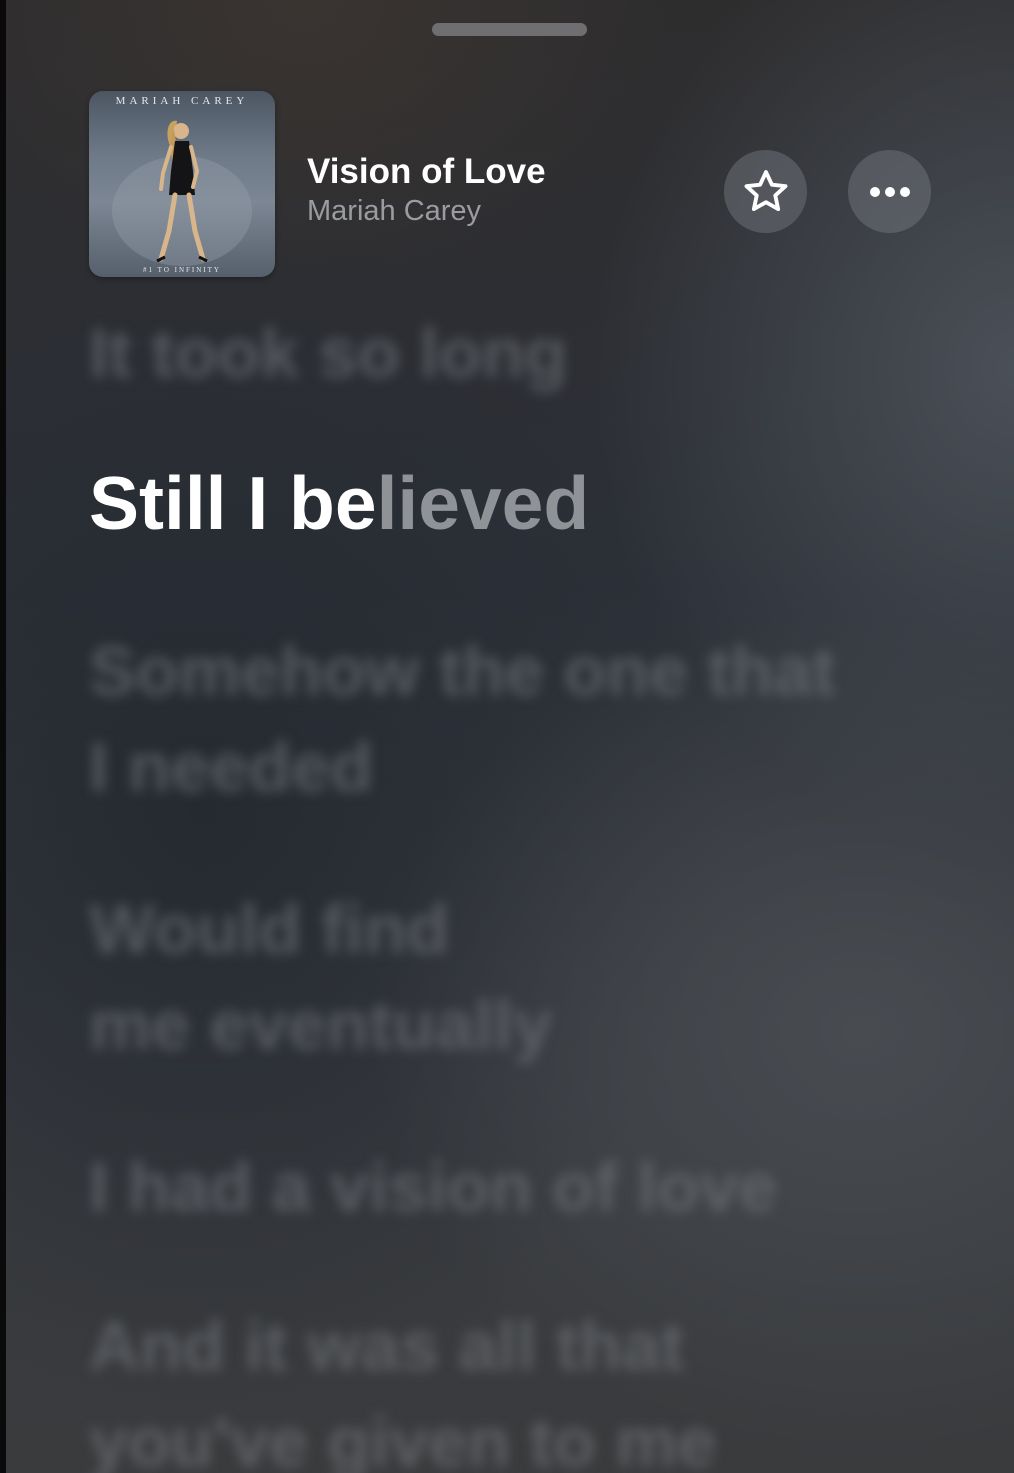  Describe the element at coordinates (182, 270) in the screenshot. I see `album-art-footer-text: #1 TO INFINITY` at that location.